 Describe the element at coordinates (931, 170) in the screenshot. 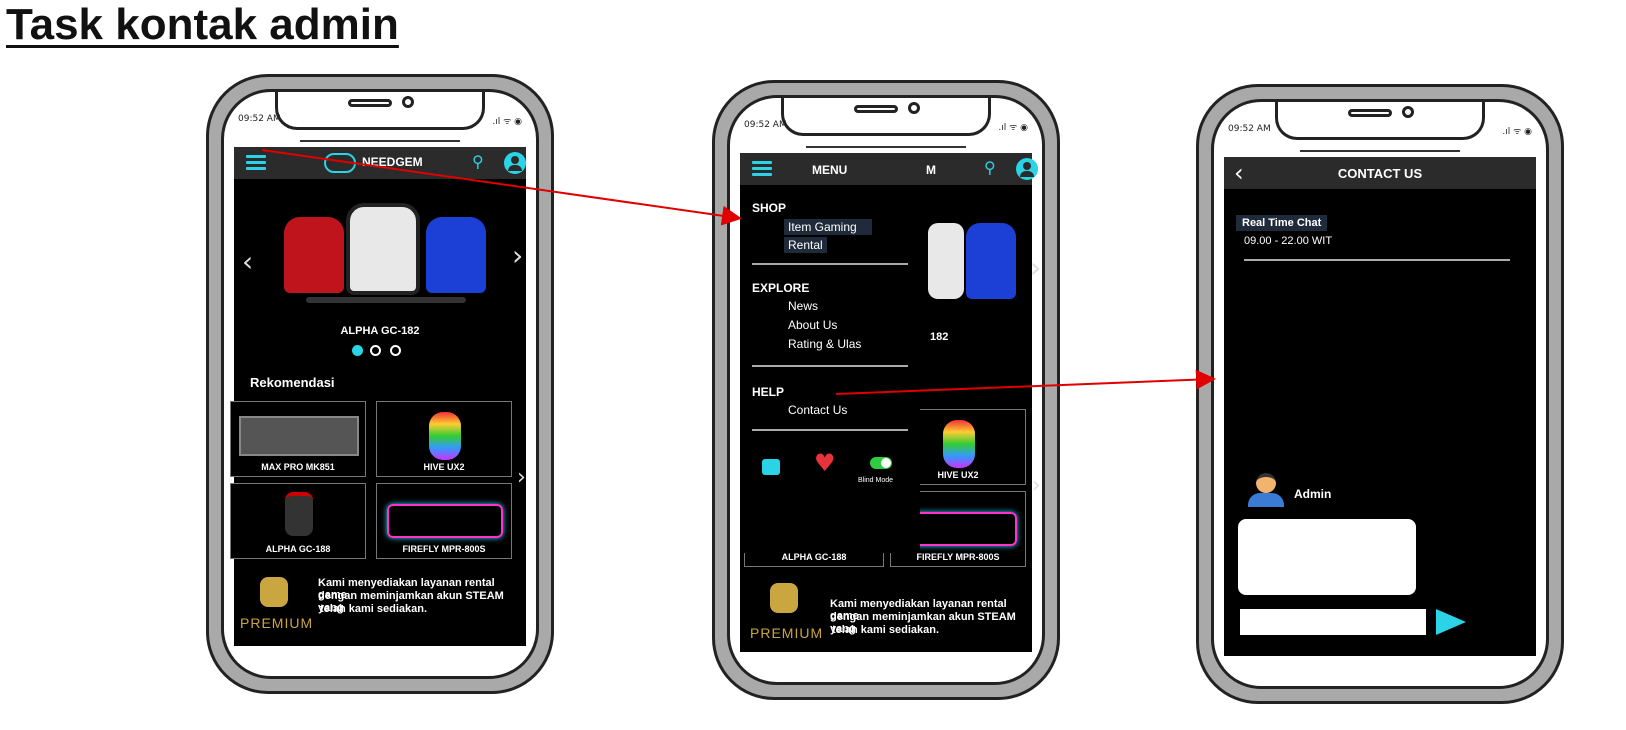

I see `header-fragment: M` at that location.